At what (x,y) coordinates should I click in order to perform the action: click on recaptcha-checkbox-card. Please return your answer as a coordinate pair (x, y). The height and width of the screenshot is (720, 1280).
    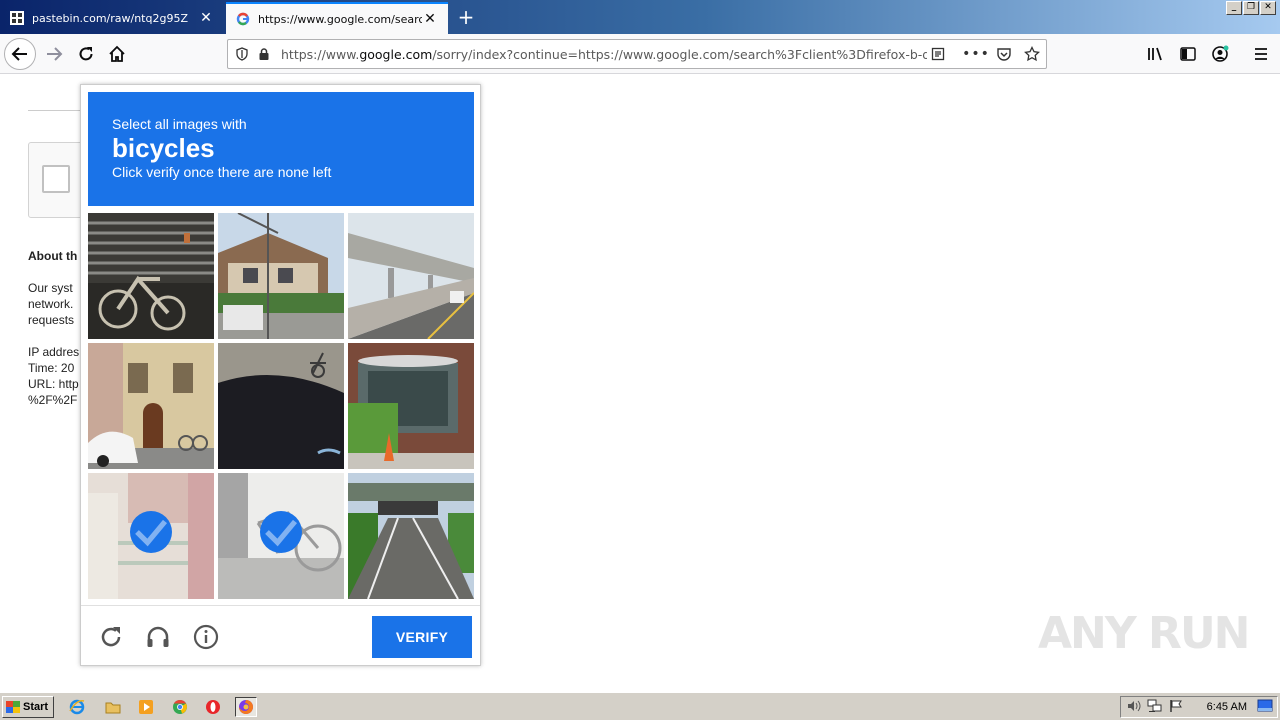
    Looking at the image, I should click on (58, 180).